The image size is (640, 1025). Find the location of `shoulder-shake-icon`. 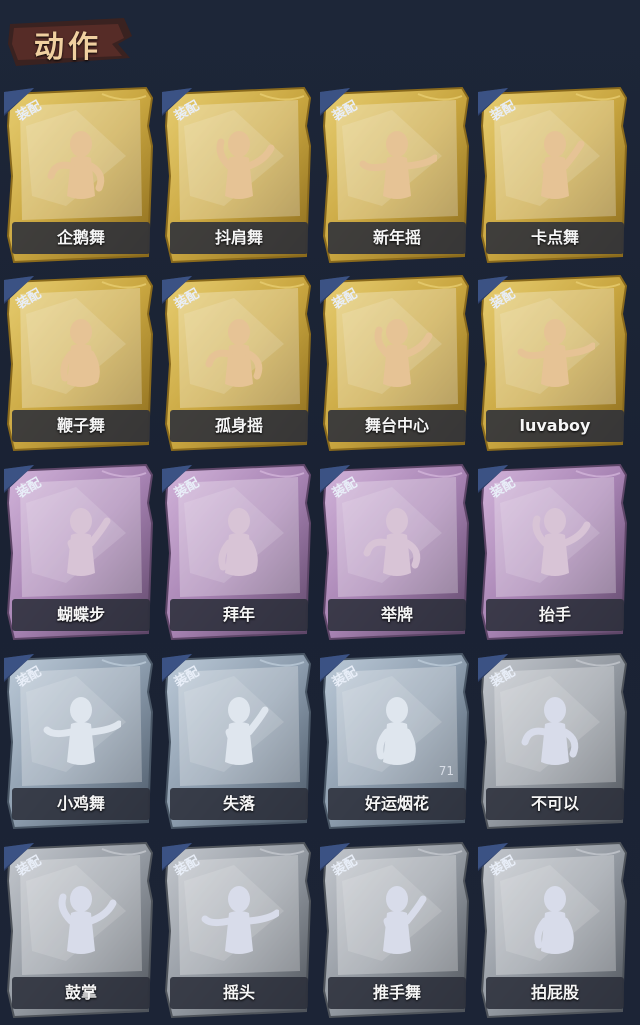

shoulder-shake-icon is located at coordinates (245, 165).